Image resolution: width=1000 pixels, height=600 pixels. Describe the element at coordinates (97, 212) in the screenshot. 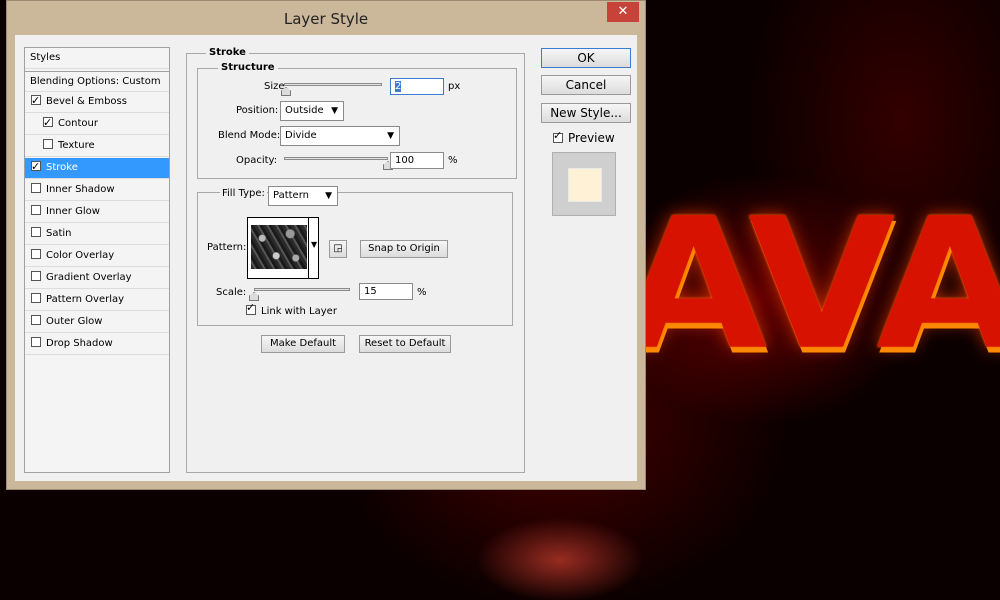

I see `style-item-inner-glow: Inner Glow` at that location.